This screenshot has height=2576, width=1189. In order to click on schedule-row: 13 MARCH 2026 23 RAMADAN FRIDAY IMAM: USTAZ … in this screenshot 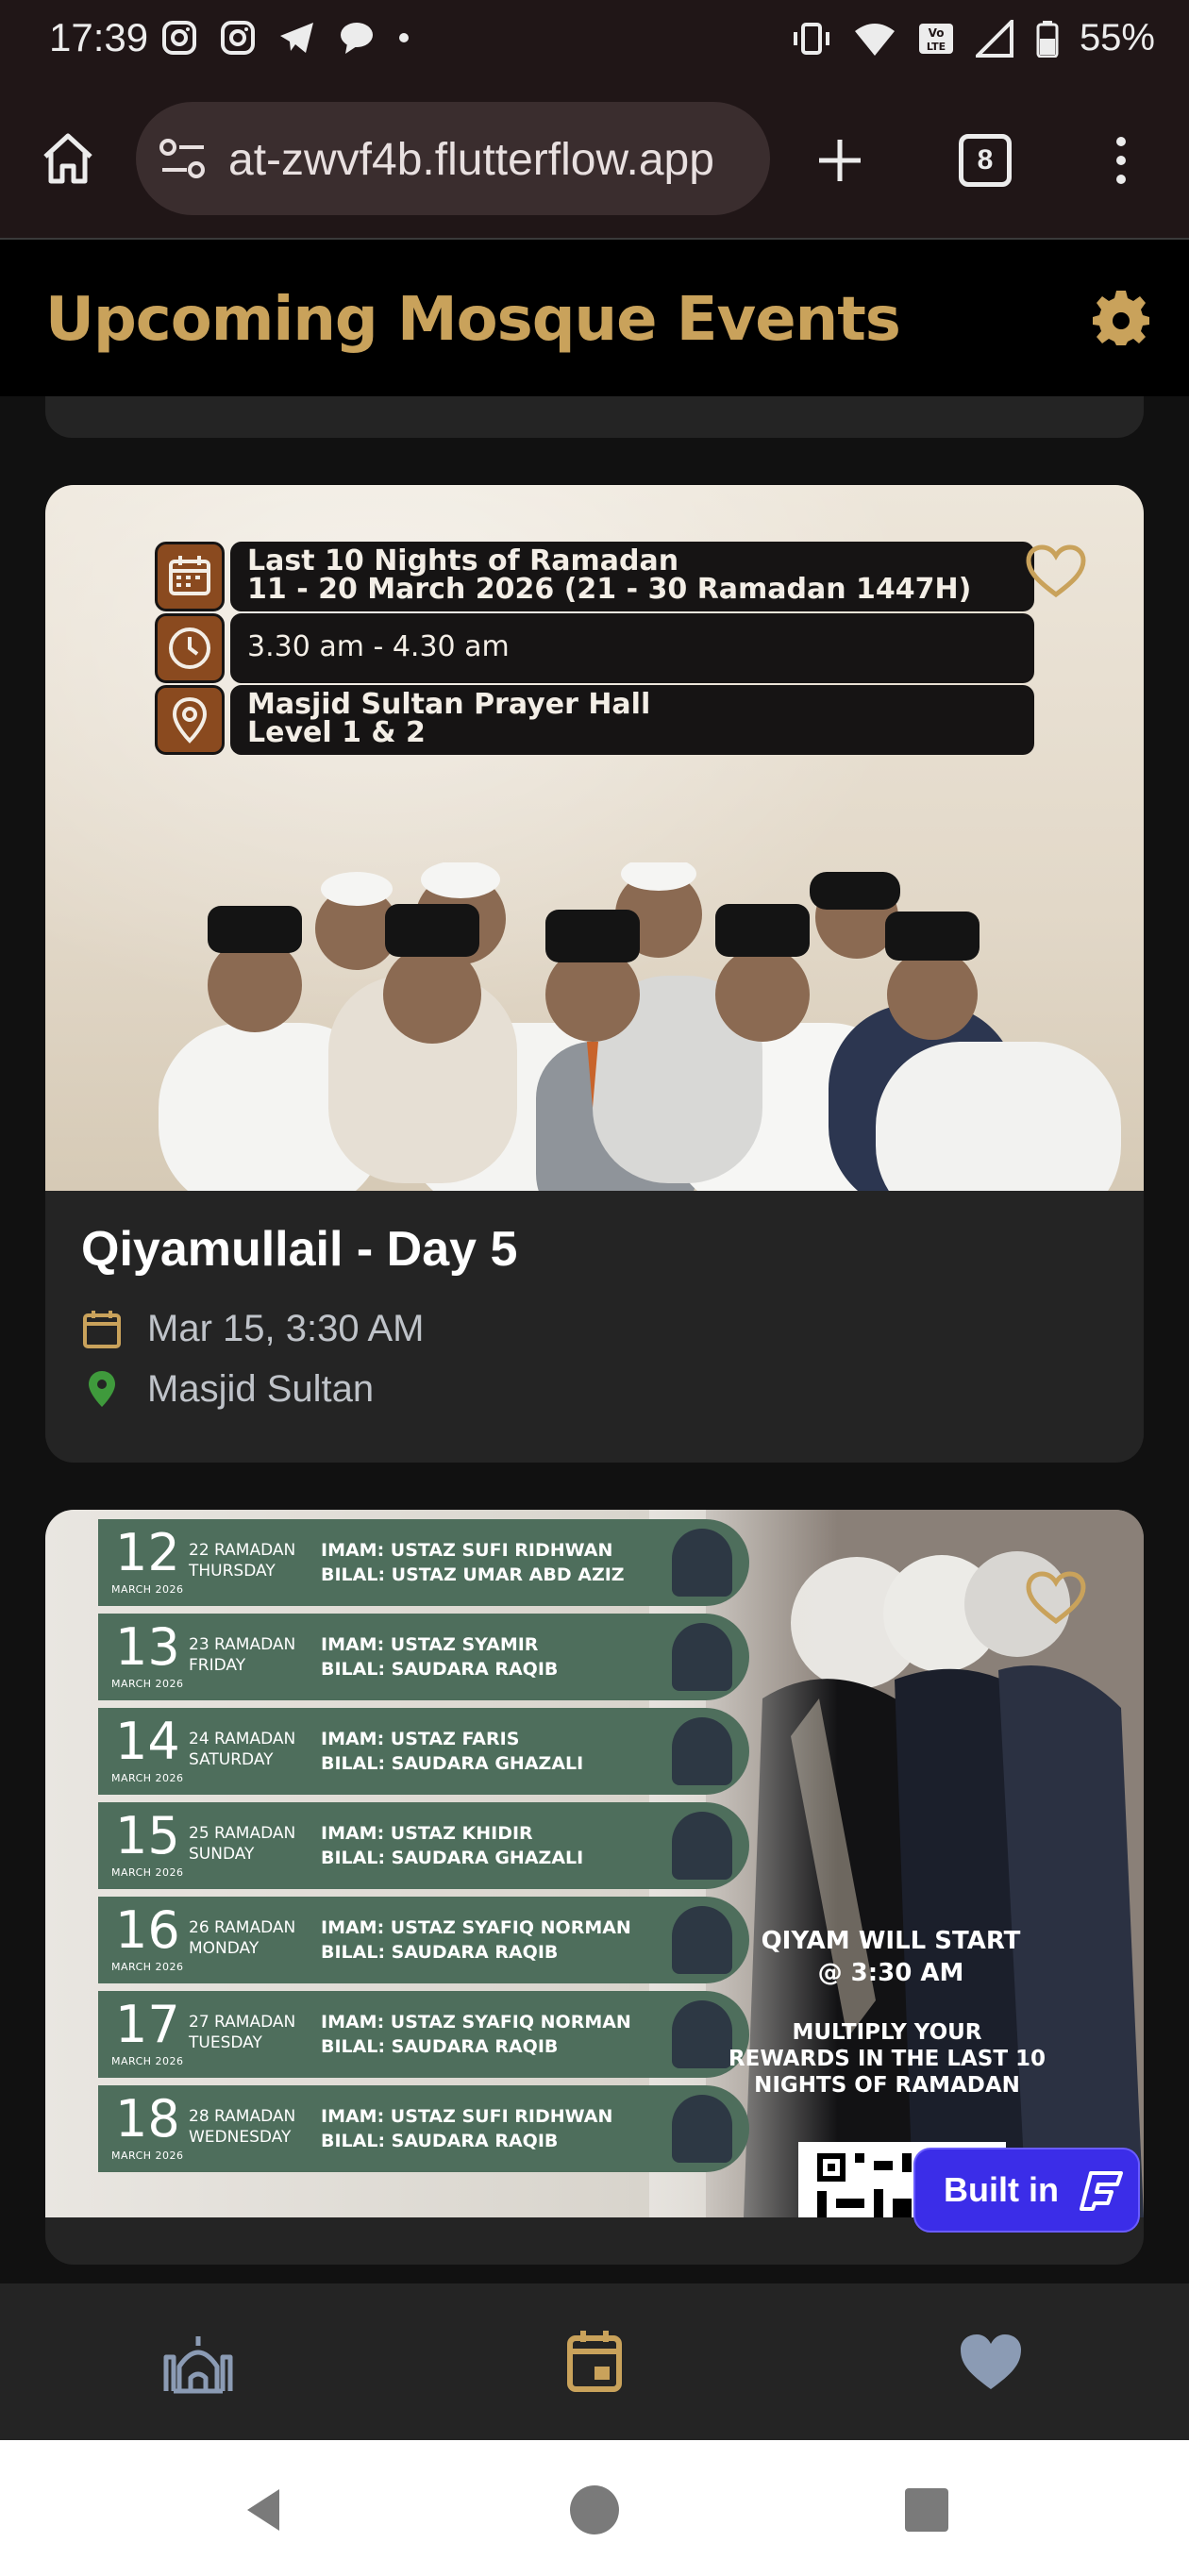, I will do `click(423, 1657)`.